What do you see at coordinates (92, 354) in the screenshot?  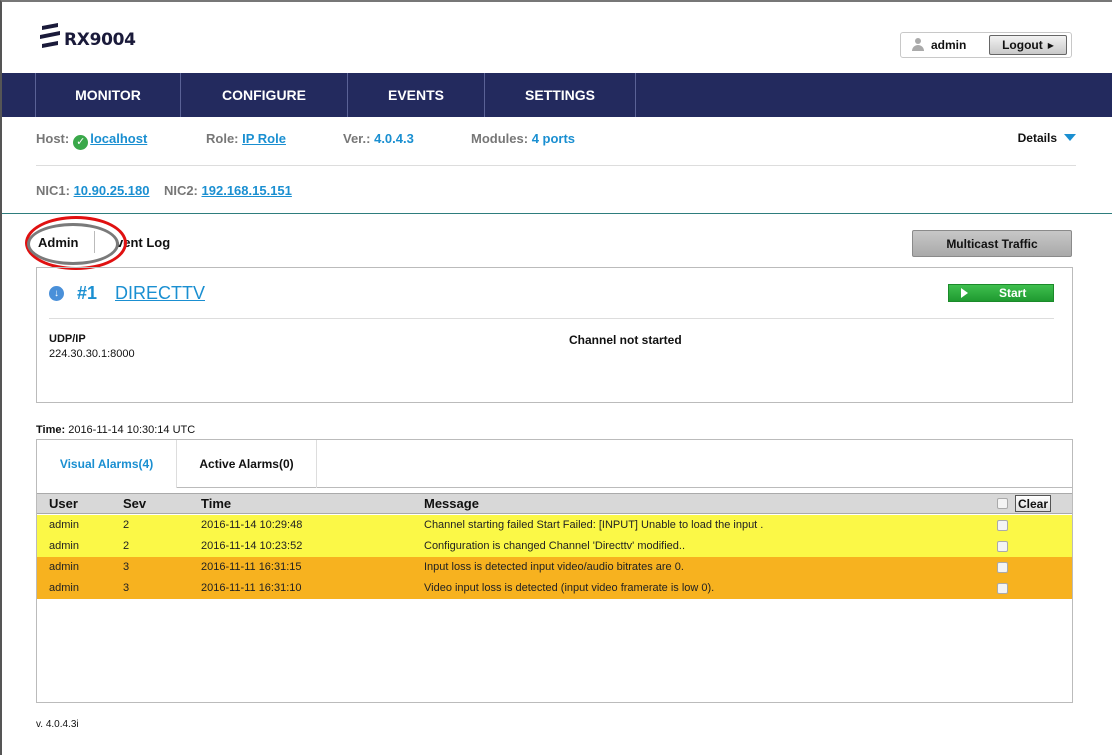 I see `stream-address: 224.30.30.1:8000` at bounding box center [92, 354].